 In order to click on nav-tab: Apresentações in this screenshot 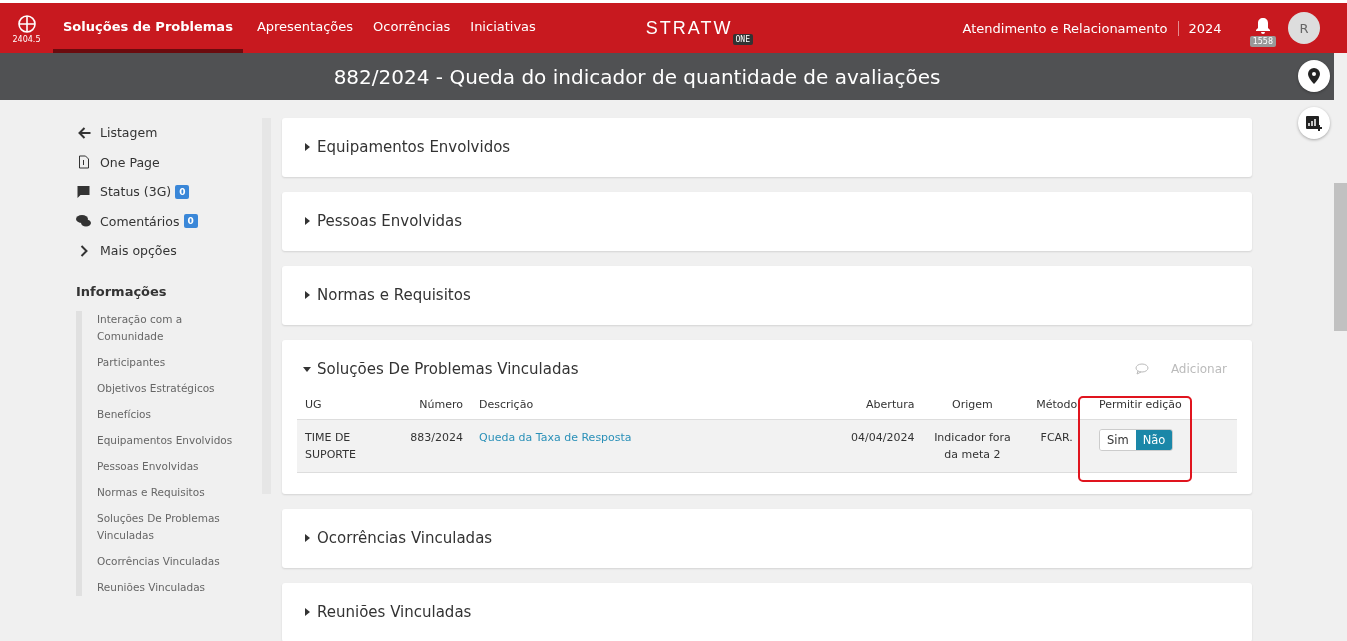, I will do `click(305, 28)`.